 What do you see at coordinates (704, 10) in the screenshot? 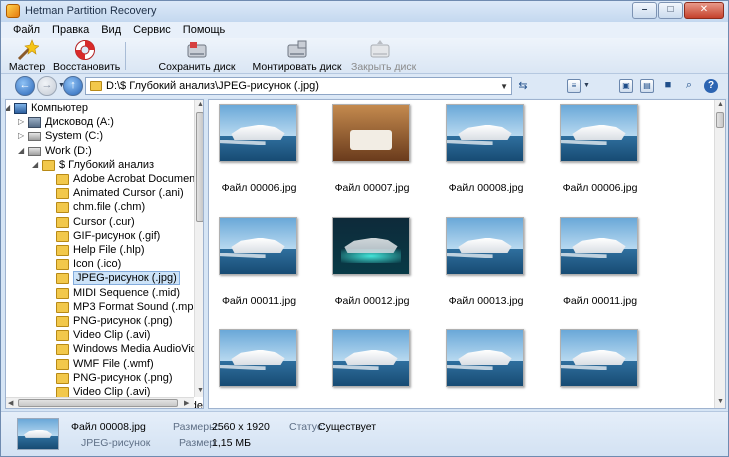
I see `close-button: ✕` at bounding box center [704, 10].